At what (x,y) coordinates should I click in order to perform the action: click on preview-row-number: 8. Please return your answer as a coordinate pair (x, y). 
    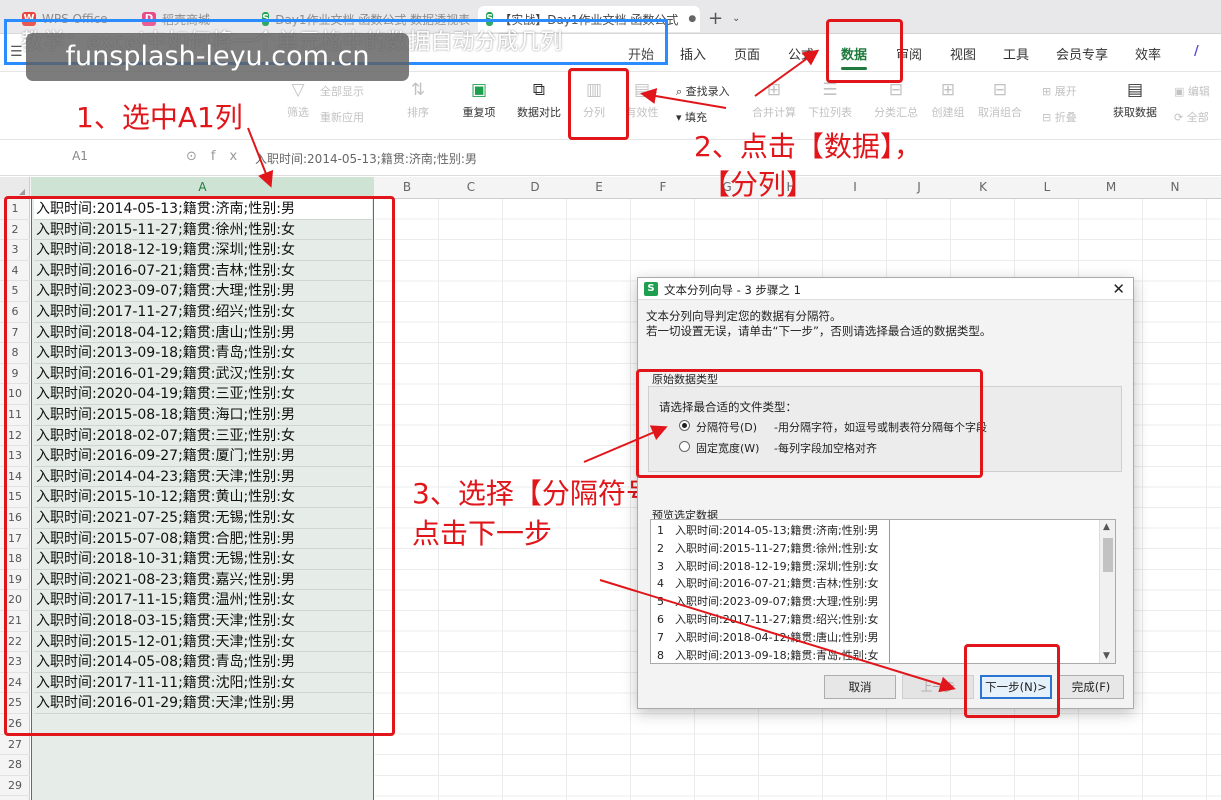
    Looking at the image, I should click on (660, 655).